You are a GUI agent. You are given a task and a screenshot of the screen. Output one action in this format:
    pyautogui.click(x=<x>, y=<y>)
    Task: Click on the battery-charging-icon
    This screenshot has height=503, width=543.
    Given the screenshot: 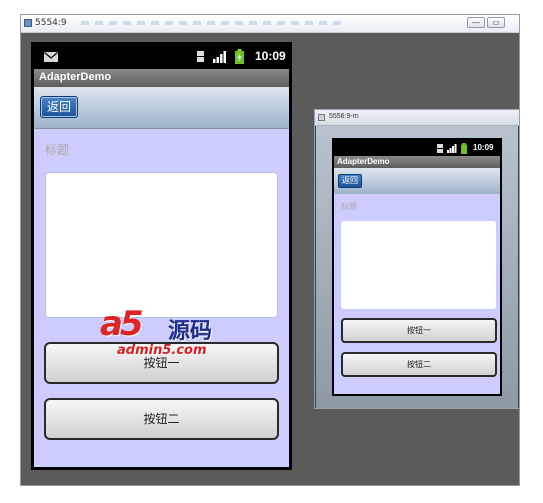 What is the action you would take?
    pyautogui.click(x=239, y=56)
    